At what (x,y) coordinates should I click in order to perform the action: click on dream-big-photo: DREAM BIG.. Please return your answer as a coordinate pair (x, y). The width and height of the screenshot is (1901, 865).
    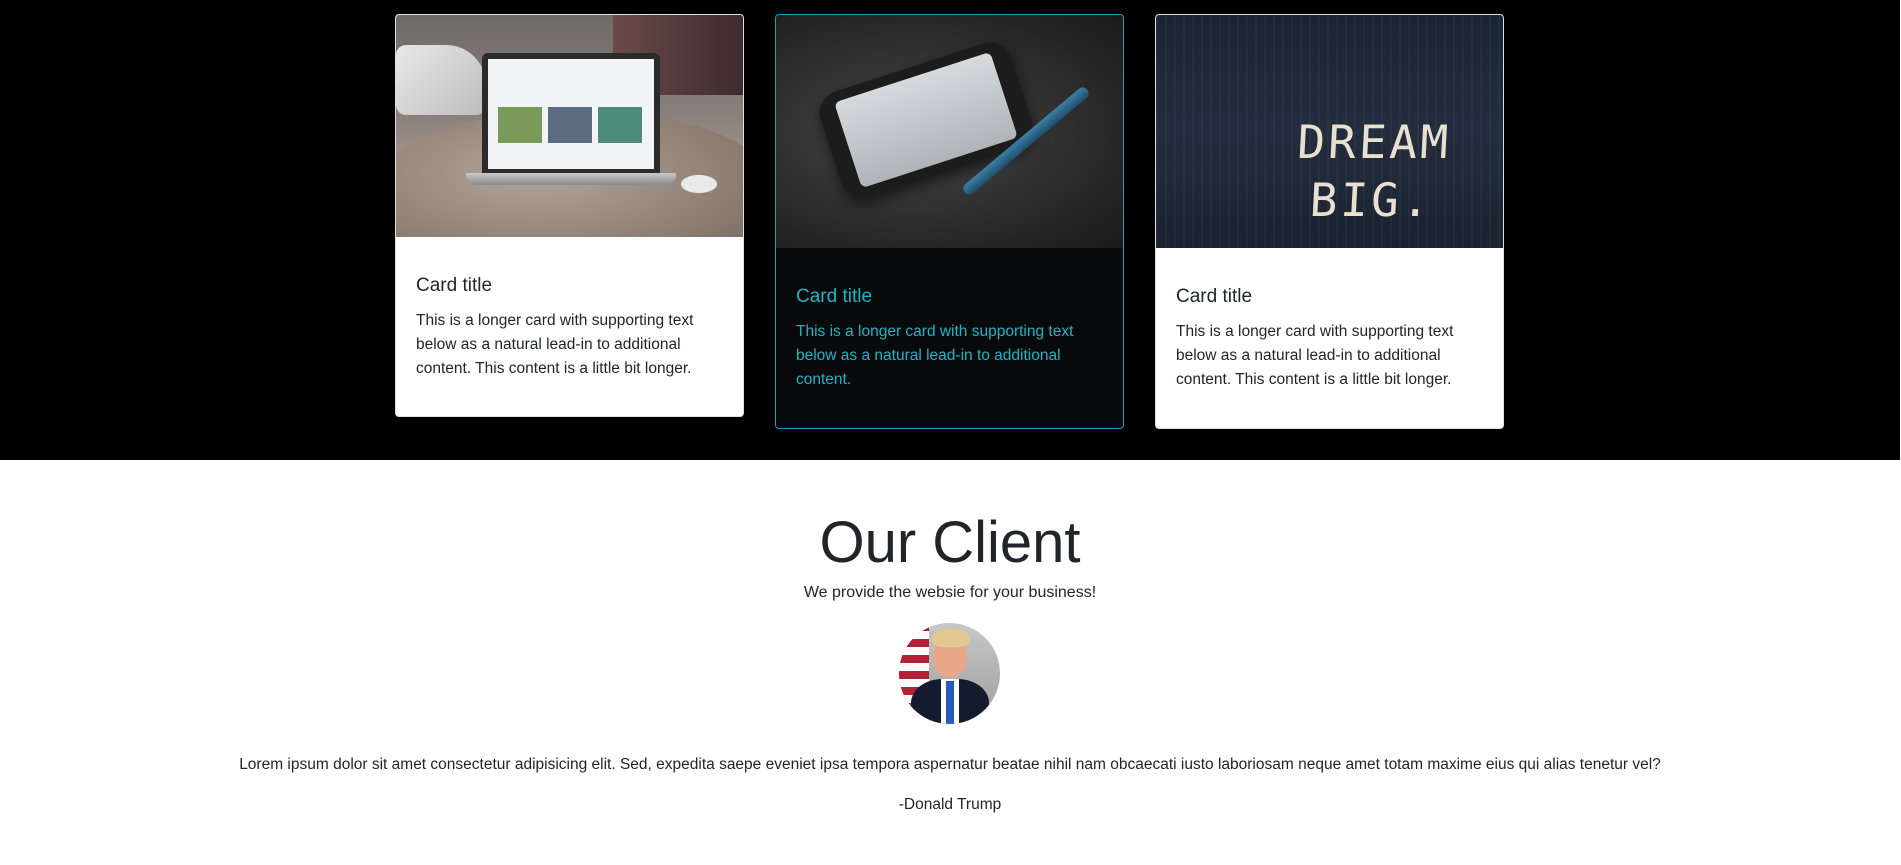
    Looking at the image, I should click on (1329, 131).